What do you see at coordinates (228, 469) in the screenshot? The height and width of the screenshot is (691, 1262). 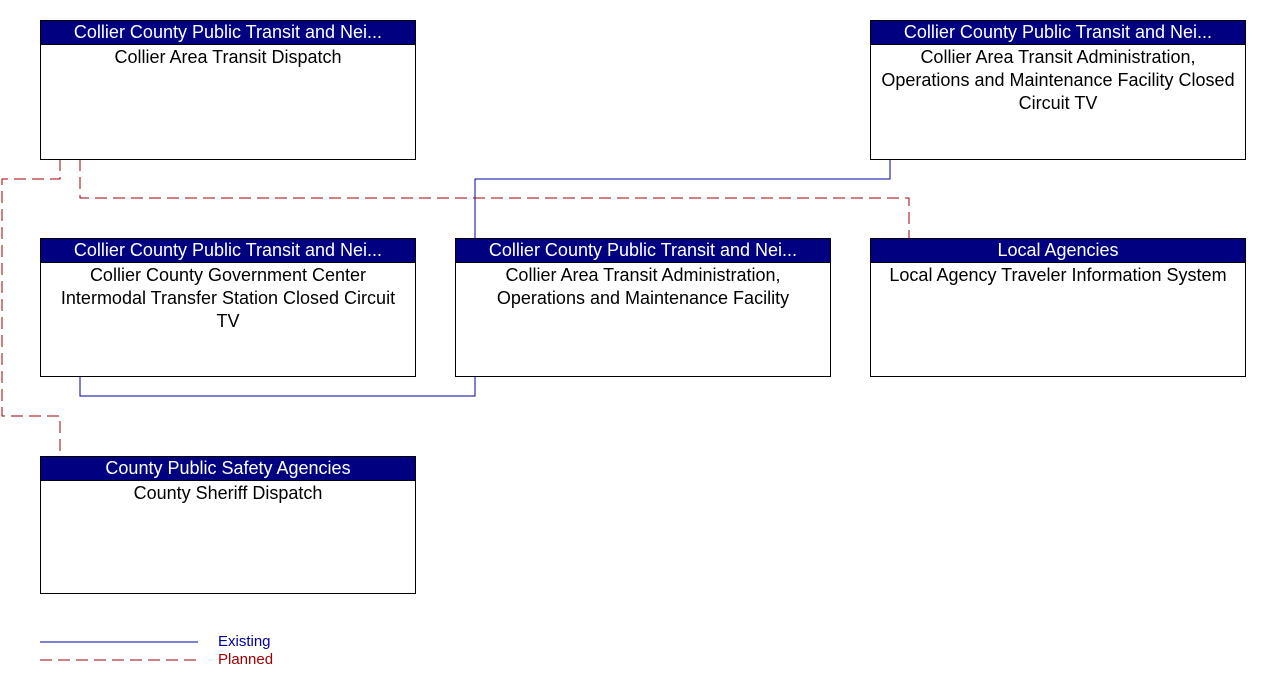 I see `node-header: County Public Safety Agencies` at bounding box center [228, 469].